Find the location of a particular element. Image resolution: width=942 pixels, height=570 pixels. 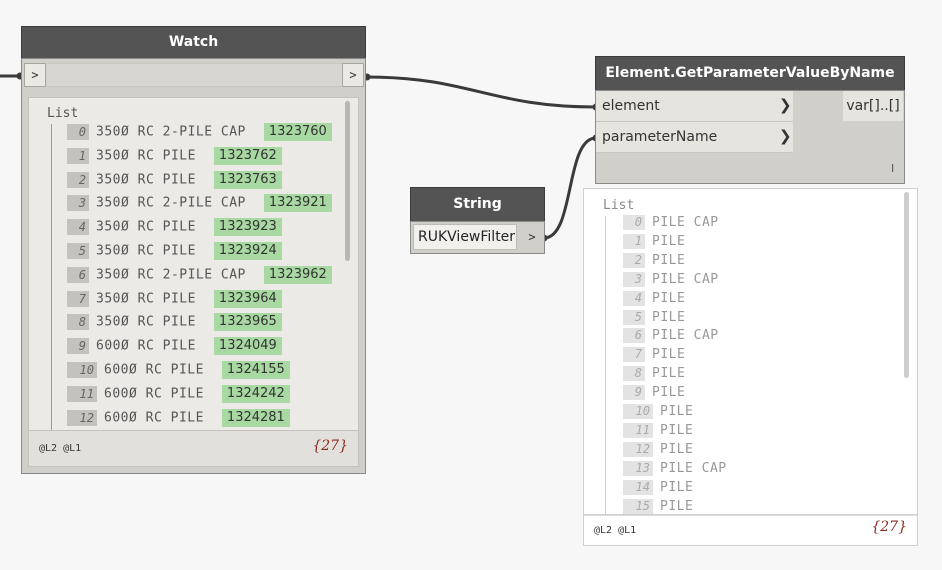

preview-list-item: 4 PILE is located at coordinates (654, 300).